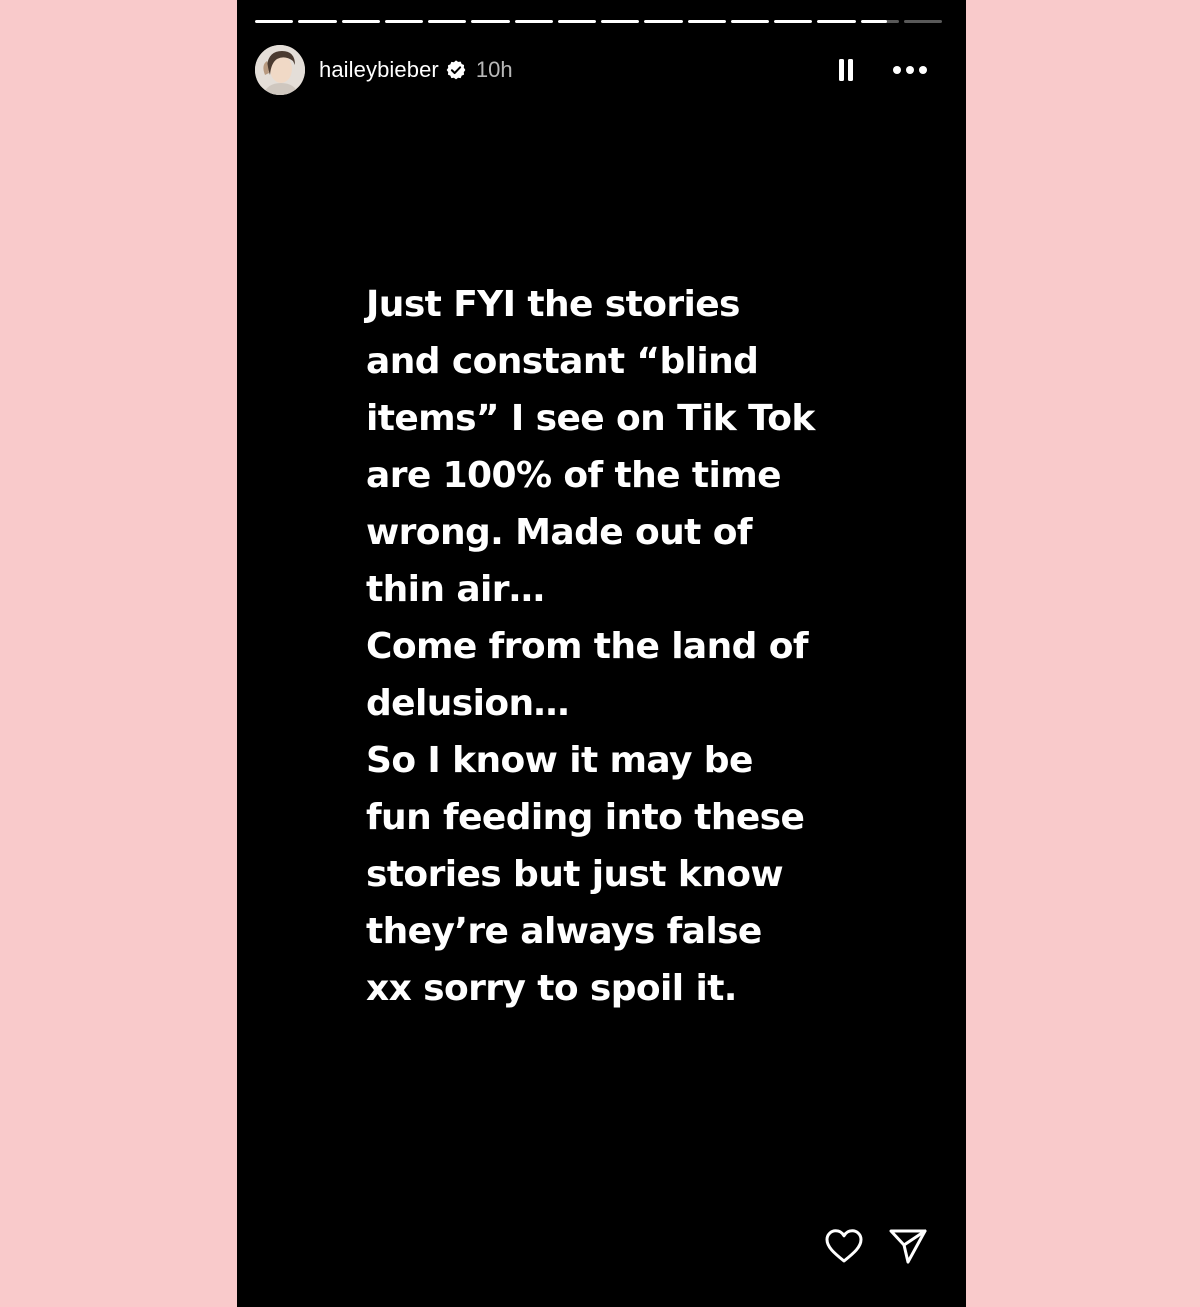 The image size is (1200, 1307). I want to click on heart-icon, so click(844, 1246).